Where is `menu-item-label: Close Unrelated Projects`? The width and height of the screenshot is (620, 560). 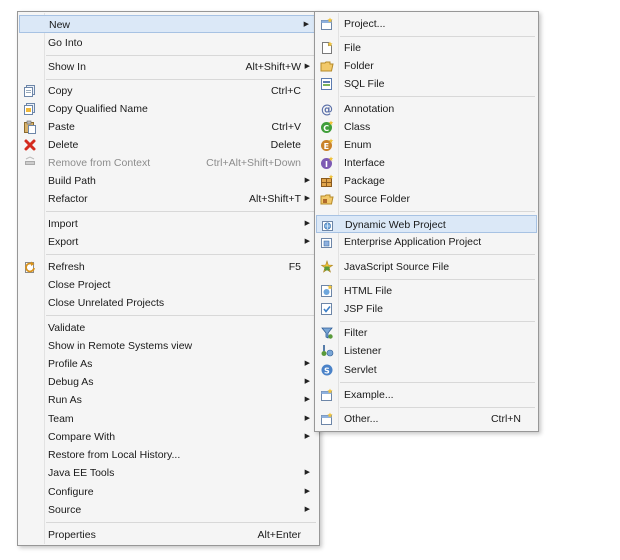 menu-item-label: Close Unrelated Projects is located at coordinates (106, 303).